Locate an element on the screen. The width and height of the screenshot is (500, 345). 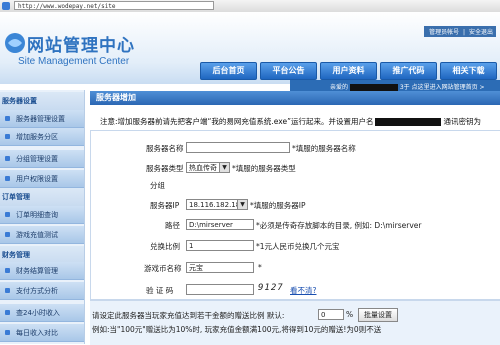
sidebar-item-24h-income: 查24小时收入 is located at coordinates (42, 313).